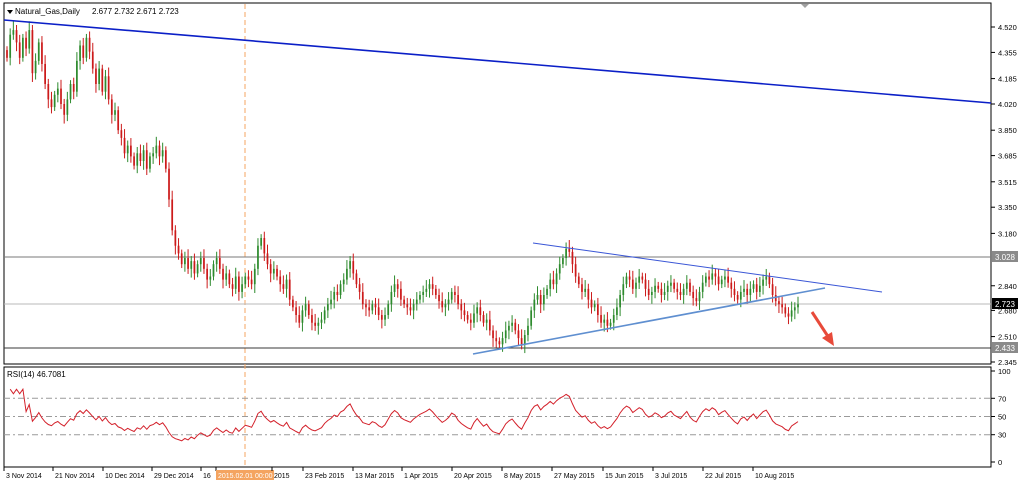  Describe the element at coordinates (1007, 182) in the screenshot. I see `price-tick-label: 3.515` at that location.